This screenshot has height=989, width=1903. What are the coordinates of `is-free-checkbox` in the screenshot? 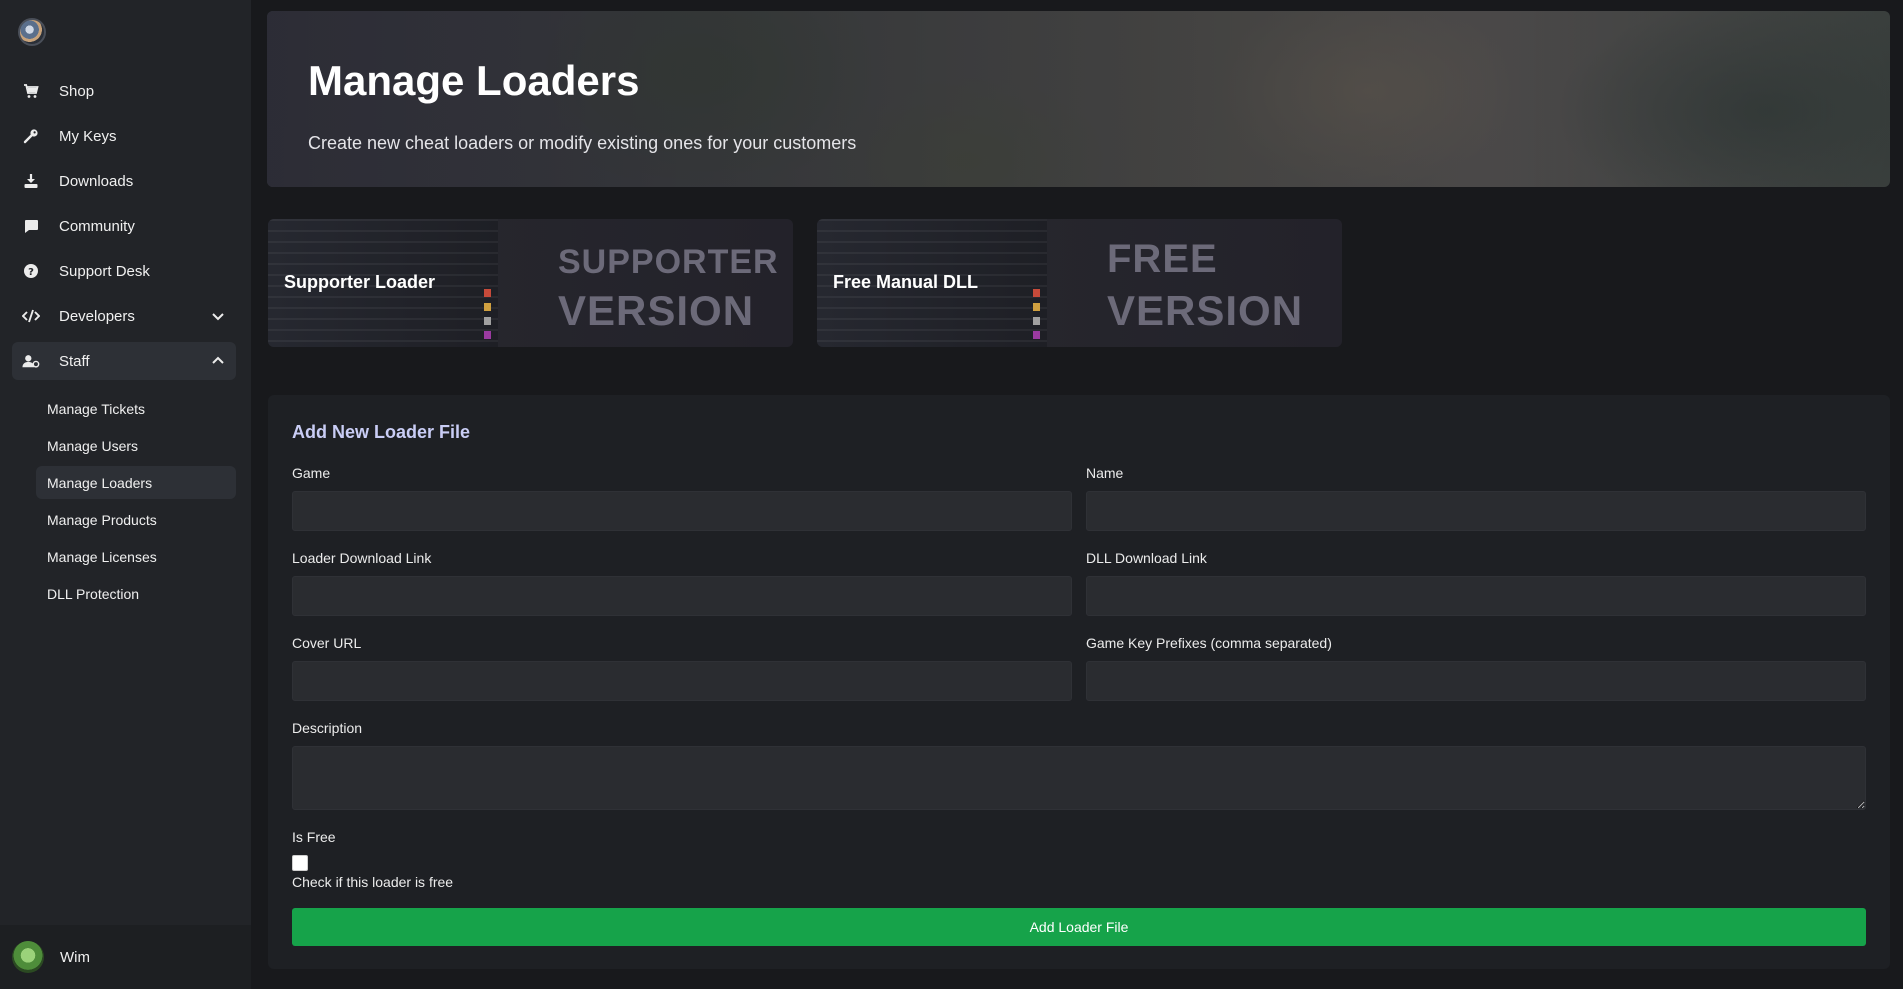 It's located at (300, 863).